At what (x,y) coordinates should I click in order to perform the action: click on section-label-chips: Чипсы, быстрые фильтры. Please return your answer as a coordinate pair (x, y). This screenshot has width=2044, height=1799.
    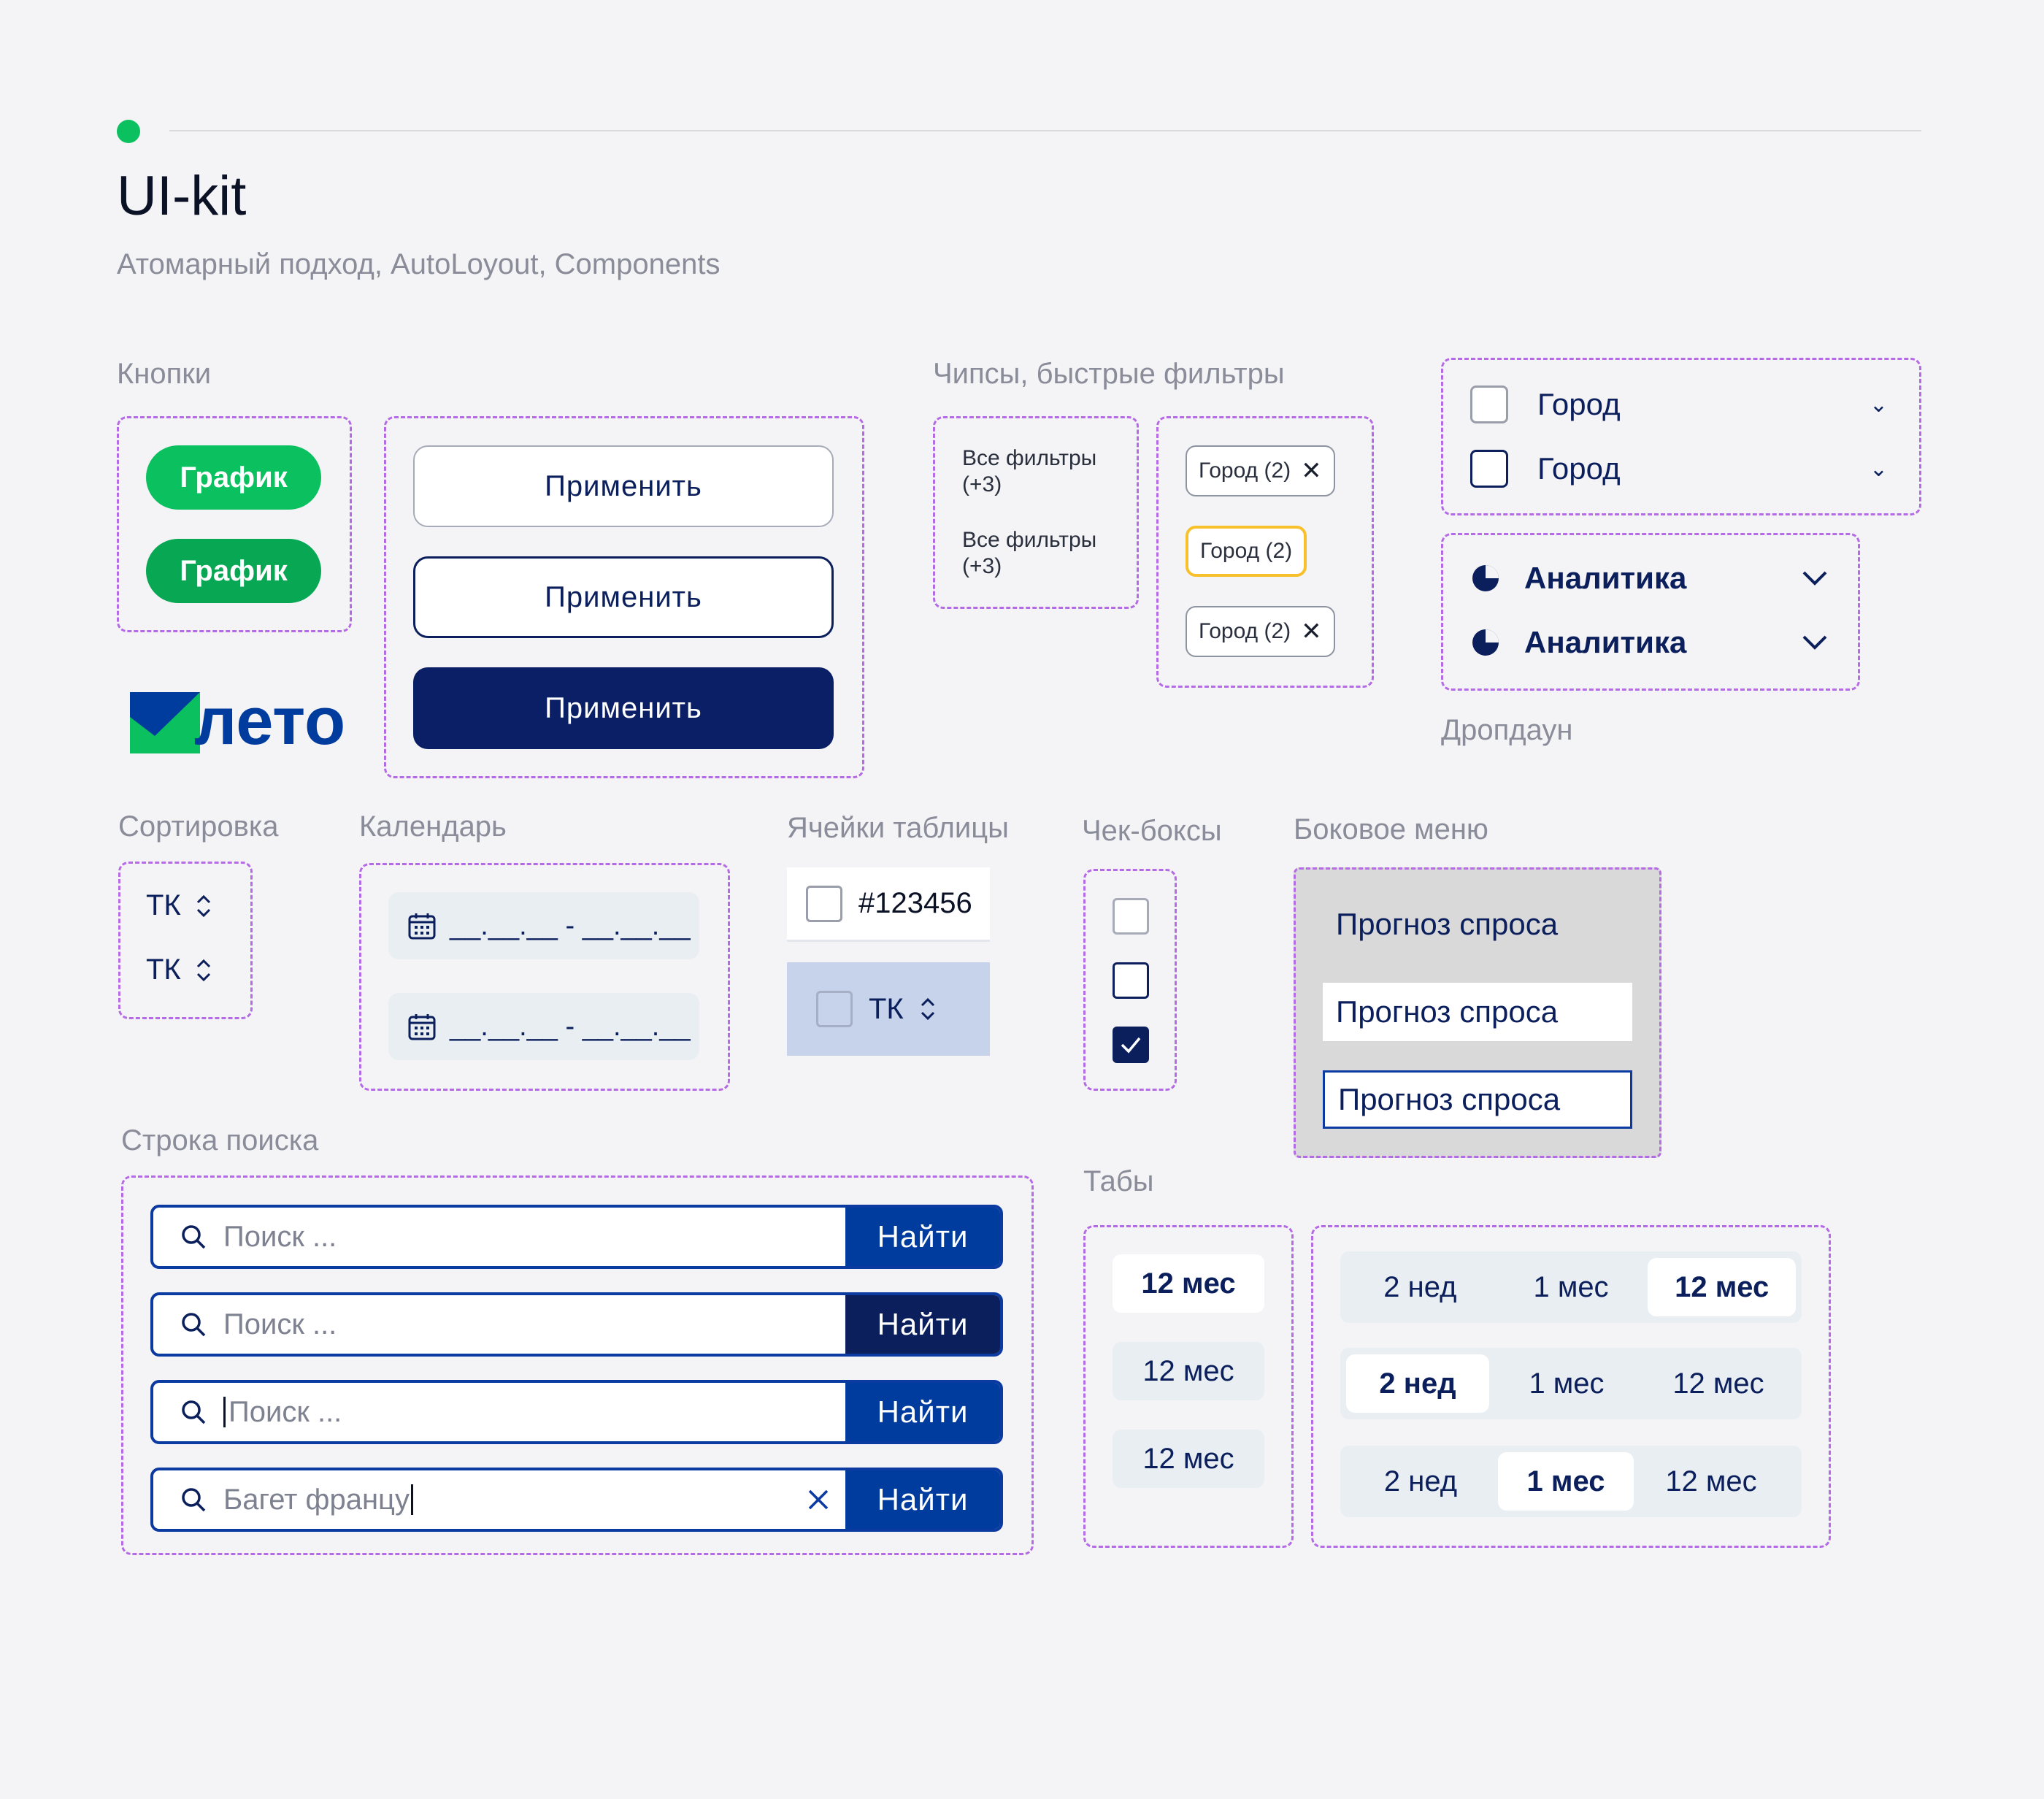
    Looking at the image, I should click on (1109, 374).